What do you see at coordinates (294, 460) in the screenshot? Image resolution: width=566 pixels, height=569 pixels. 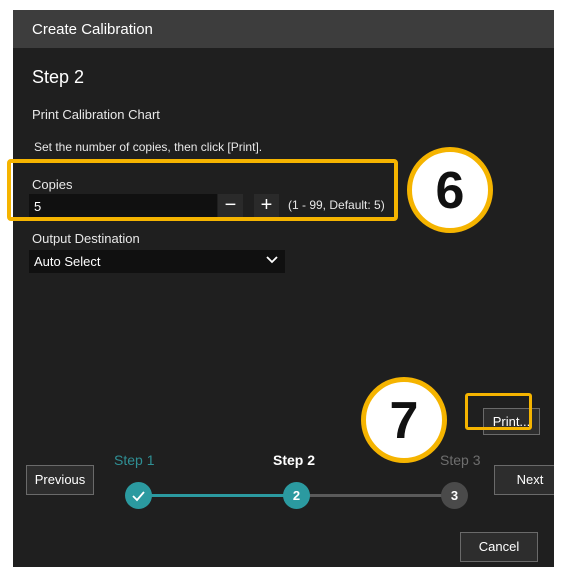 I see `step-2-label: Step 2` at bounding box center [294, 460].